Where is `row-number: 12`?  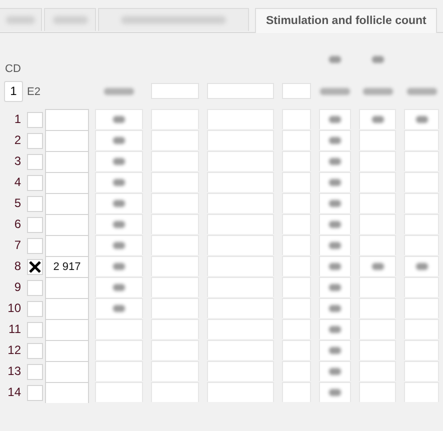 row-number: 12 is located at coordinates (14, 350).